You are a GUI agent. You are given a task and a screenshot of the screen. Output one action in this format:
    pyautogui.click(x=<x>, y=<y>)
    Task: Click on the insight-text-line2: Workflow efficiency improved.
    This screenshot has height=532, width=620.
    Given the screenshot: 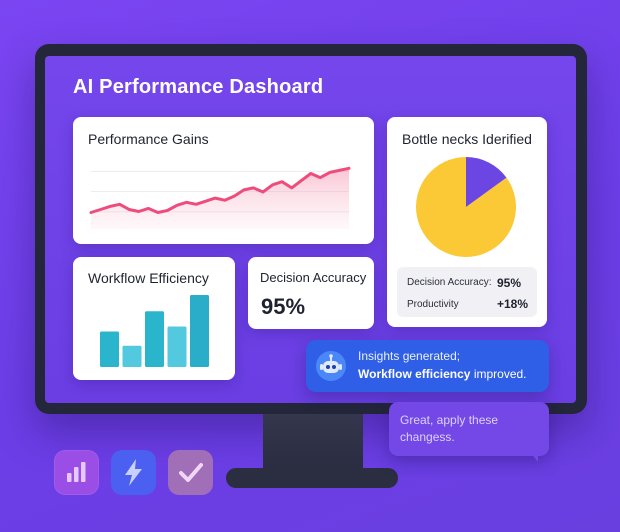 What is the action you would take?
    pyautogui.click(x=442, y=374)
    